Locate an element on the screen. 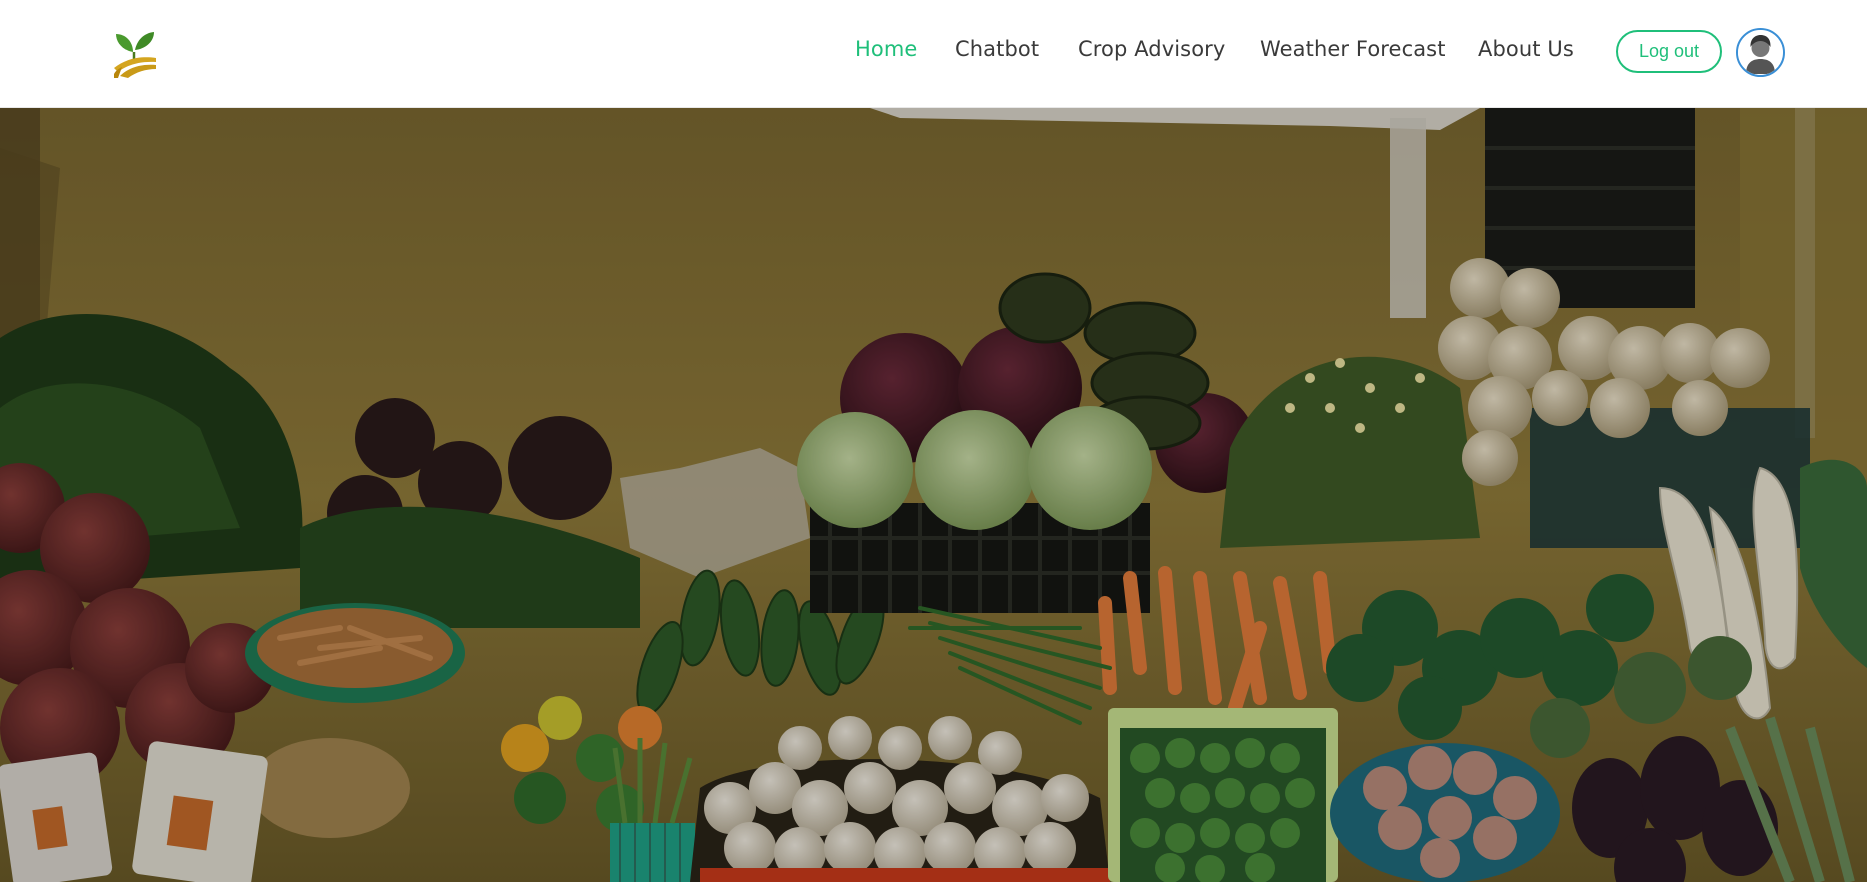  nav-crop-advisory: Crop Advisory is located at coordinates (1151, 49).